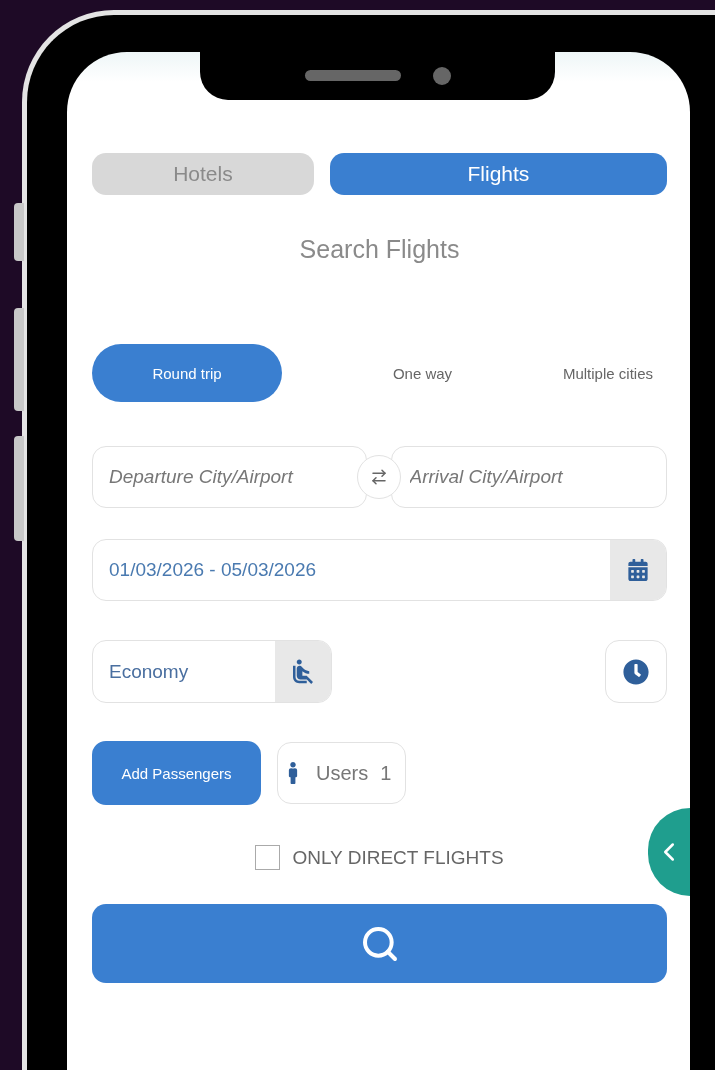 The width and height of the screenshot is (715, 1070). I want to click on checkbox-label: ONLY DIRECT FLIGHTS, so click(398, 857).